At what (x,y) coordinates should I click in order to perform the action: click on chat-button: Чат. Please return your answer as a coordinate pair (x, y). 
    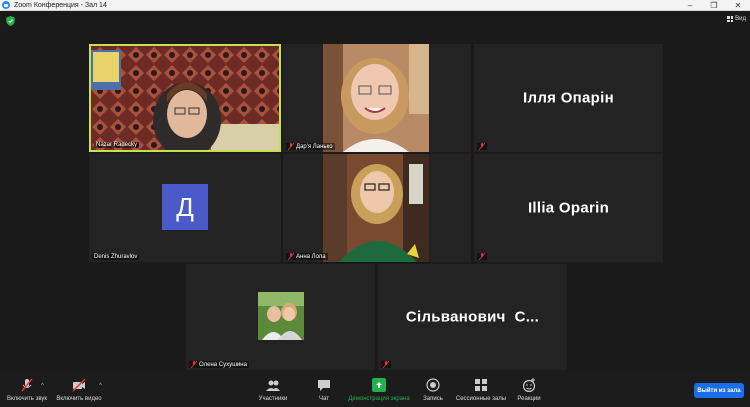
    Looking at the image, I should click on (324, 389).